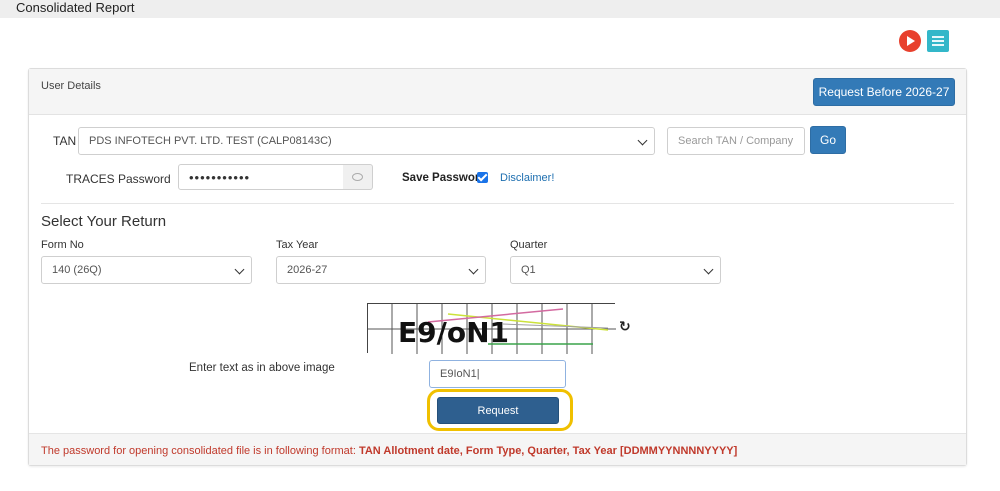 The image size is (1000, 491). What do you see at coordinates (625, 326) in the screenshot?
I see `refresh-icon: ↻` at bounding box center [625, 326].